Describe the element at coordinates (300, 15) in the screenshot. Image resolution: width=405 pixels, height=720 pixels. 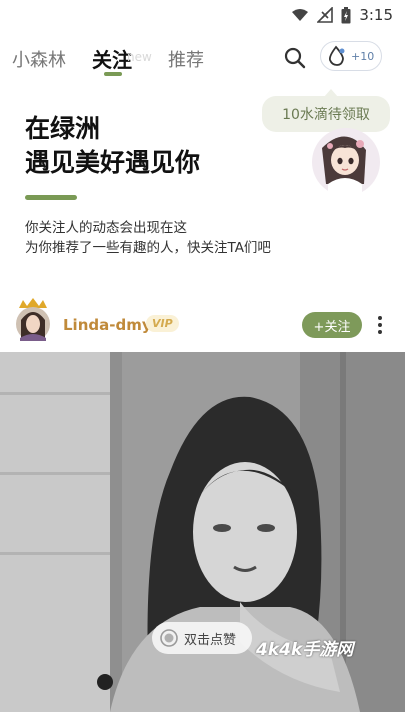
I see `wifi-icon` at that location.